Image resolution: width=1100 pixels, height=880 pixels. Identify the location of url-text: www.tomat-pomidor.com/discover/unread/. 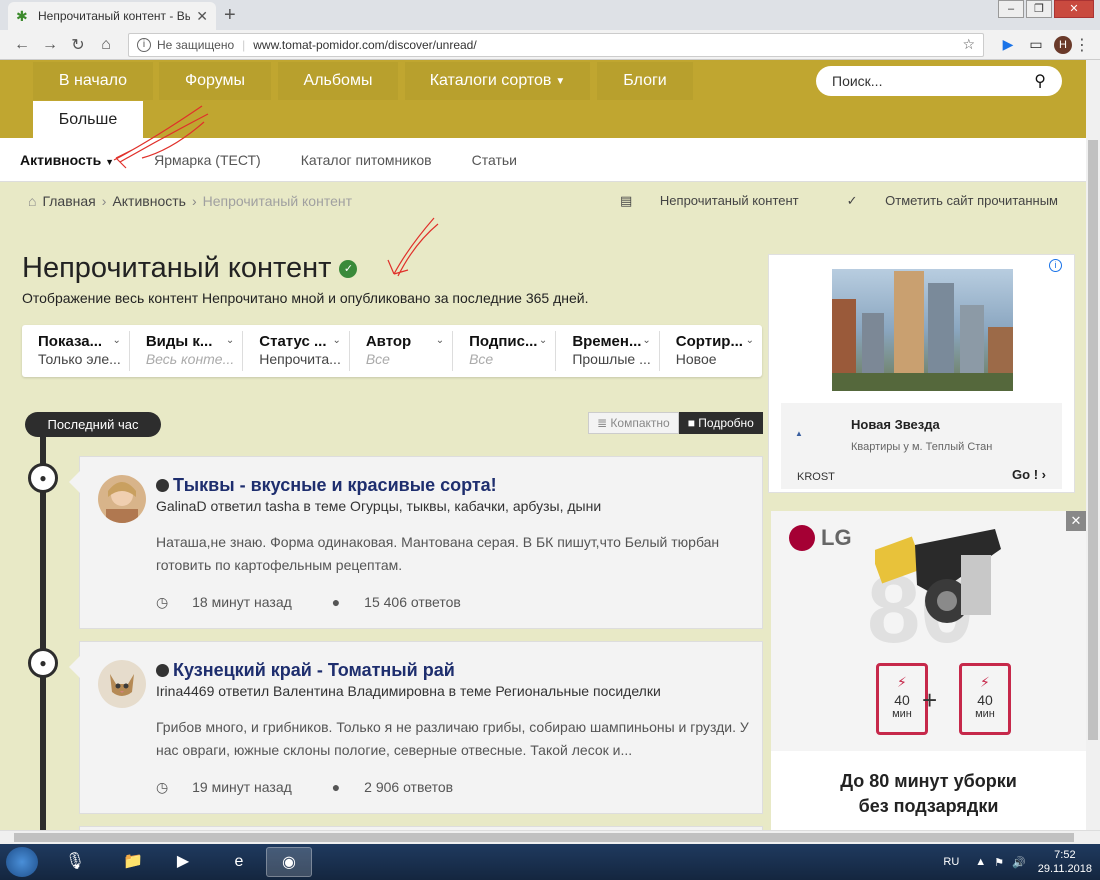
(607, 45).